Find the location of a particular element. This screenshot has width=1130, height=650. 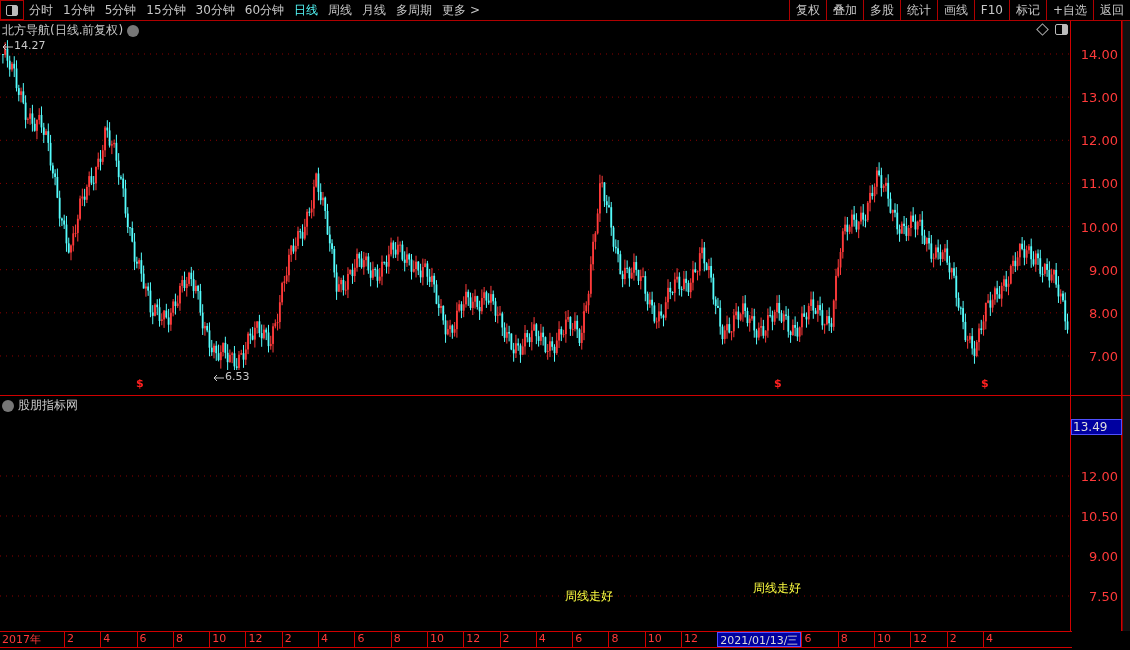

date-label: 2021/01/13/三 is located at coordinates (759, 639).